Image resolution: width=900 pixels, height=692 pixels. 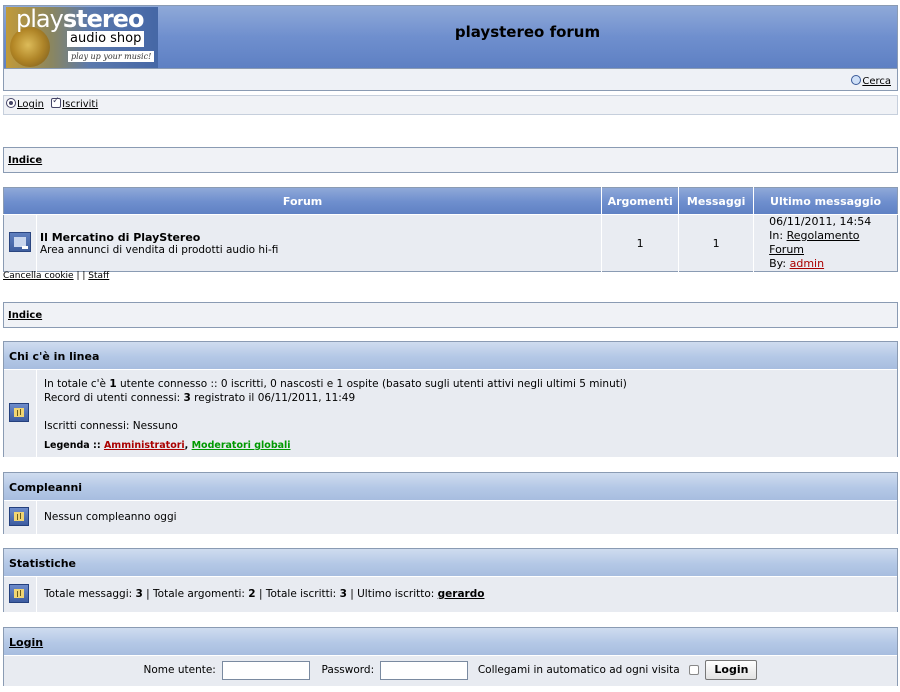 What do you see at coordinates (19, 593) in the screenshot?
I see `statistics-icon` at bounding box center [19, 593].